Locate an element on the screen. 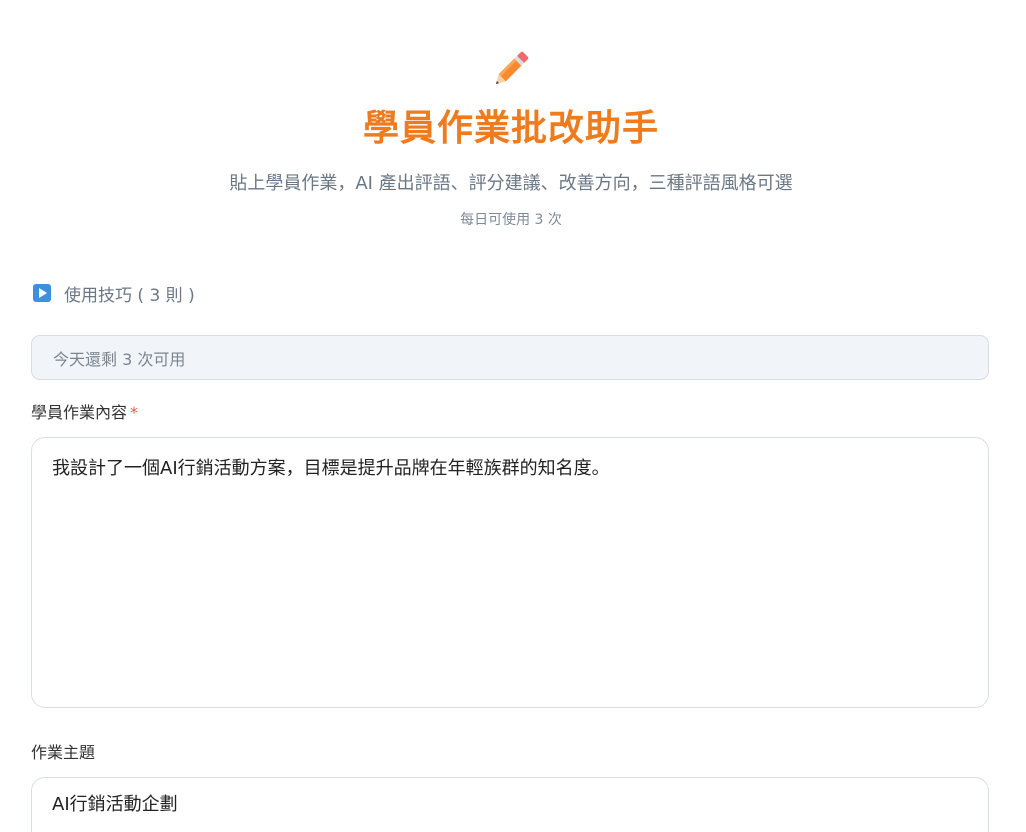  topic-field-label: 作業主題 is located at coordinates (63, 753).